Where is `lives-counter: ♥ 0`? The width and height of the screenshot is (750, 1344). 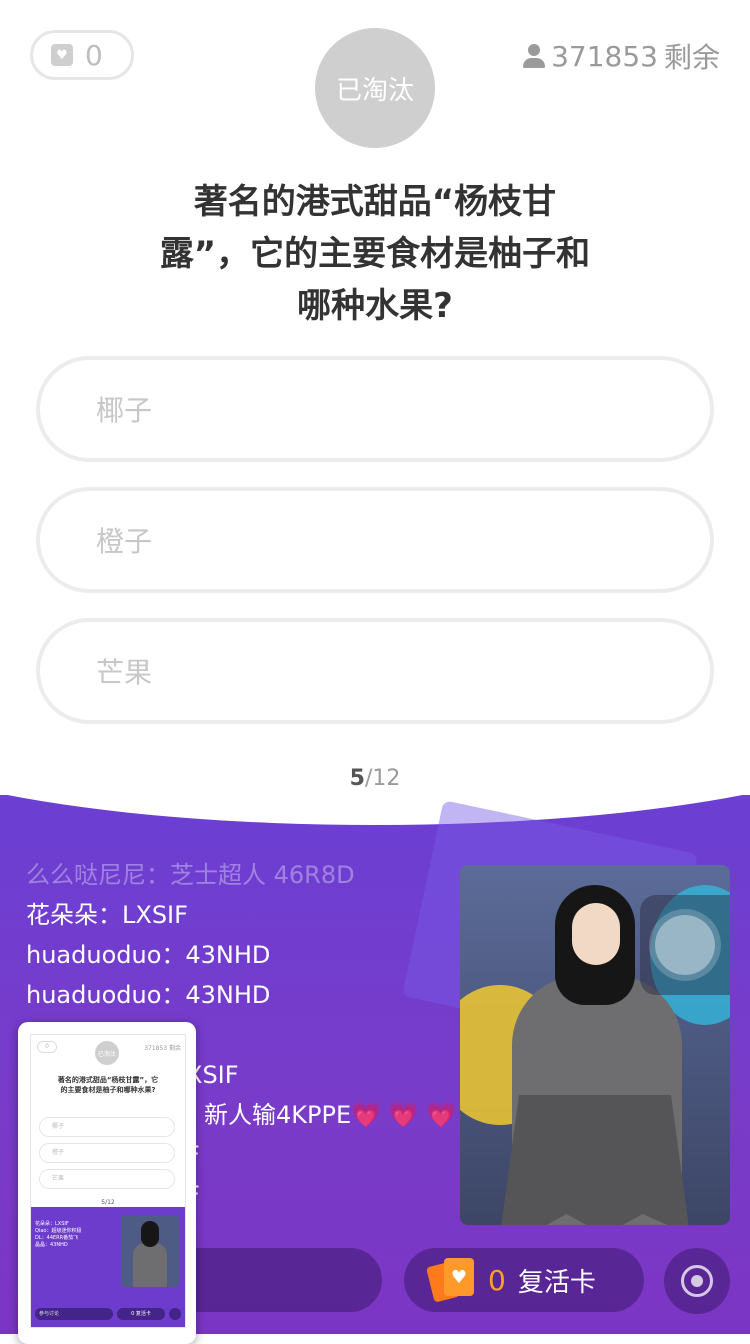 lives-counter: ♥ 0 is located at coordinates (82, 55).